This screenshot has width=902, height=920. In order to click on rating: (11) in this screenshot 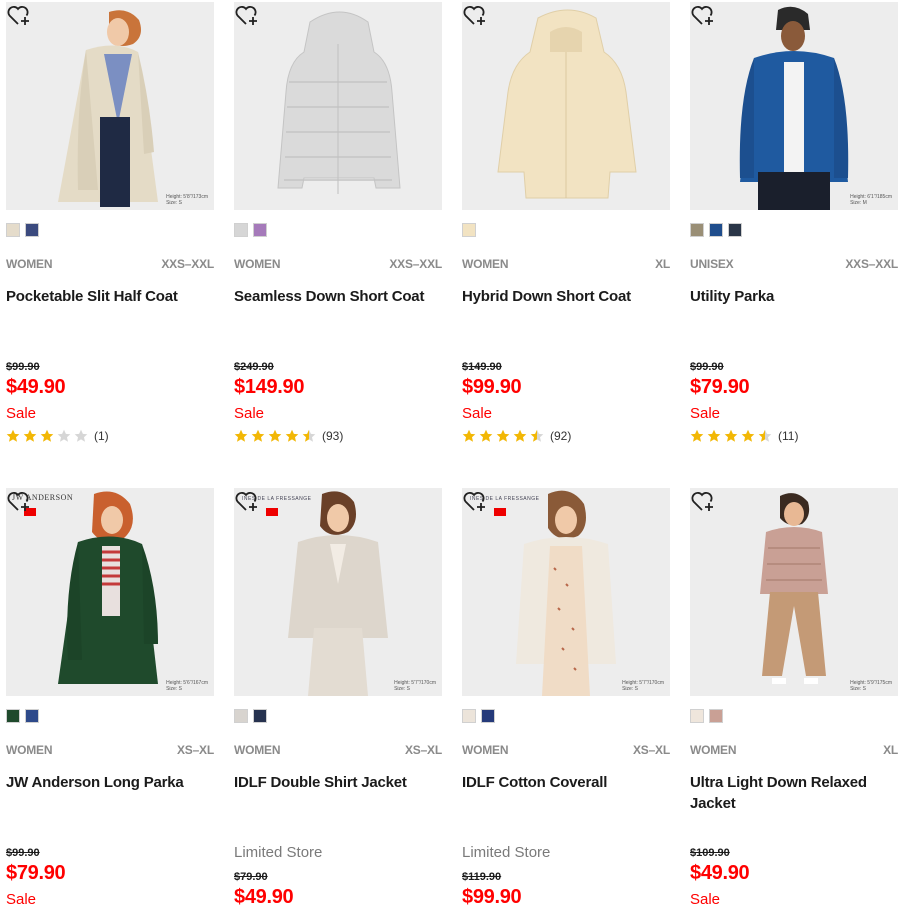, I will do `click(744, 436)`.